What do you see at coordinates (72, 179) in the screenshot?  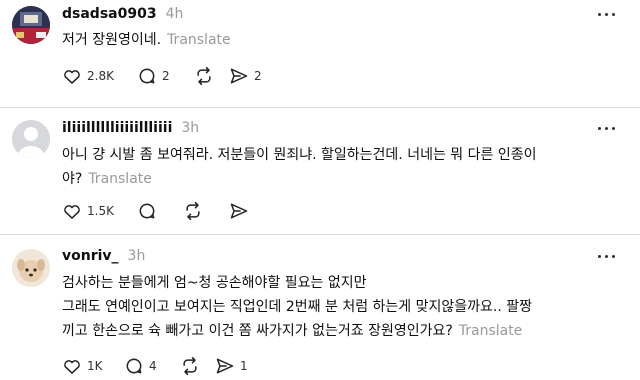 I see `post-text-line: 야?` at bounding box center [72, 179].